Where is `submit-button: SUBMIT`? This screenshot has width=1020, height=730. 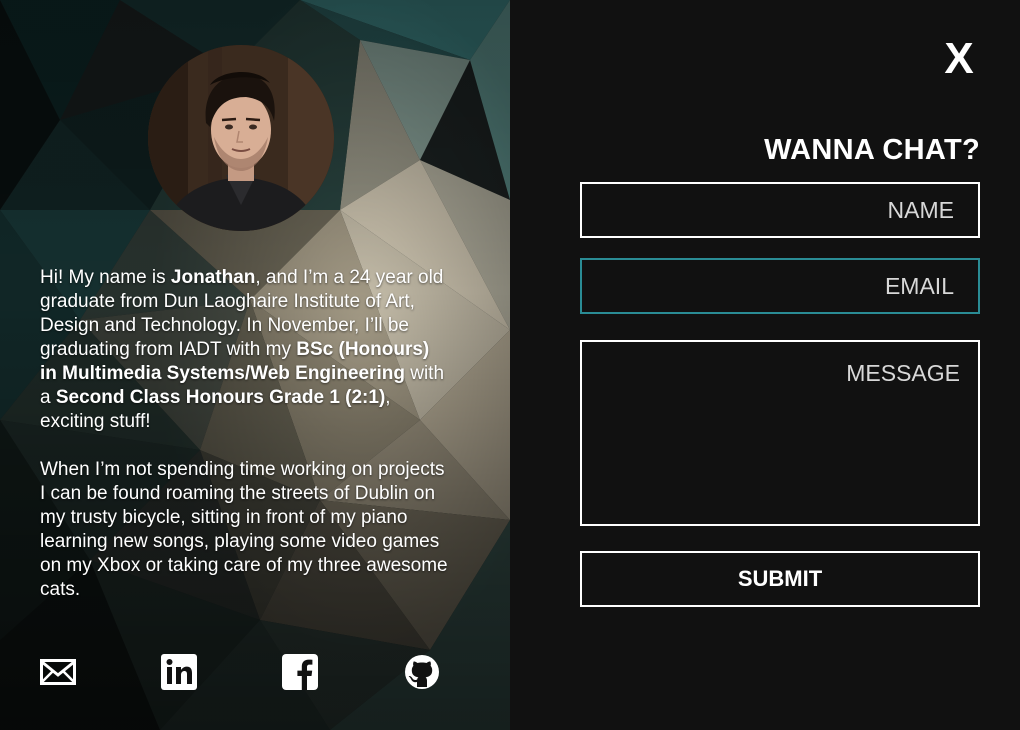
submit-button: SUBMIT is located at coordinates (780, 579).